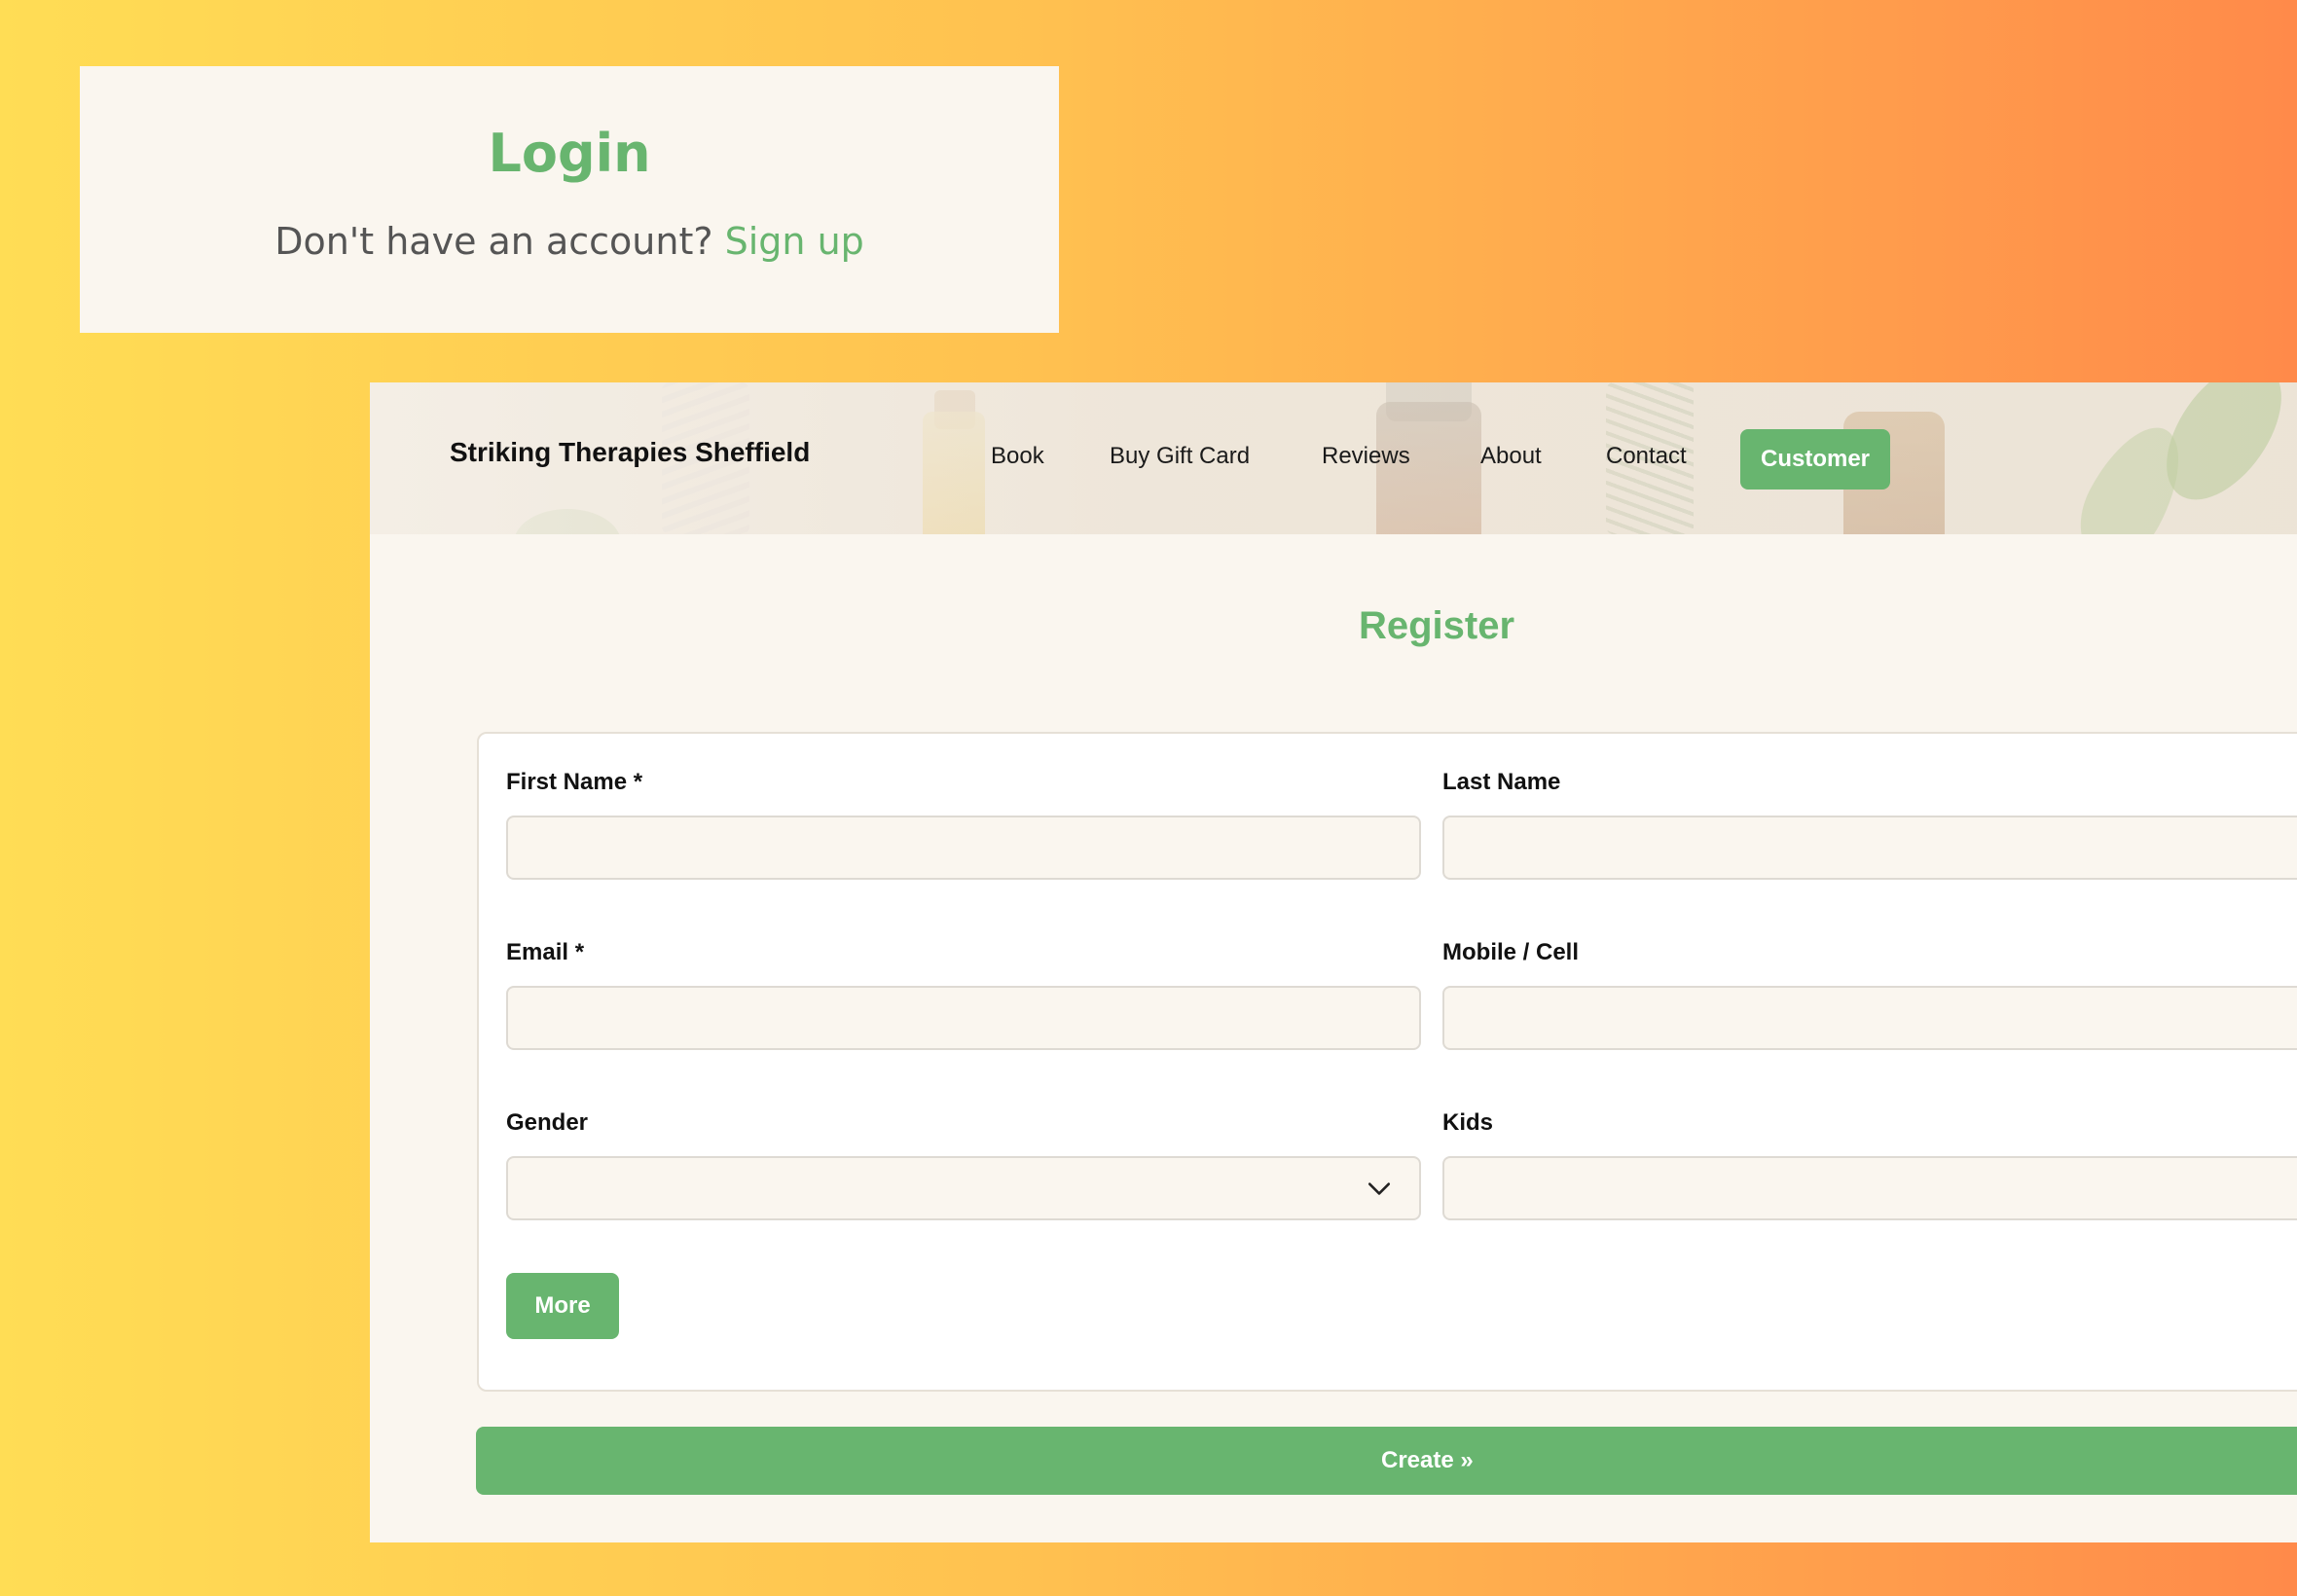 This screenshot has height=1596, width=2297. What do you see at coordinates (574, 782) in the screenshot?
I see `first-name-label: First Name *` at bounding box center [574, 782].